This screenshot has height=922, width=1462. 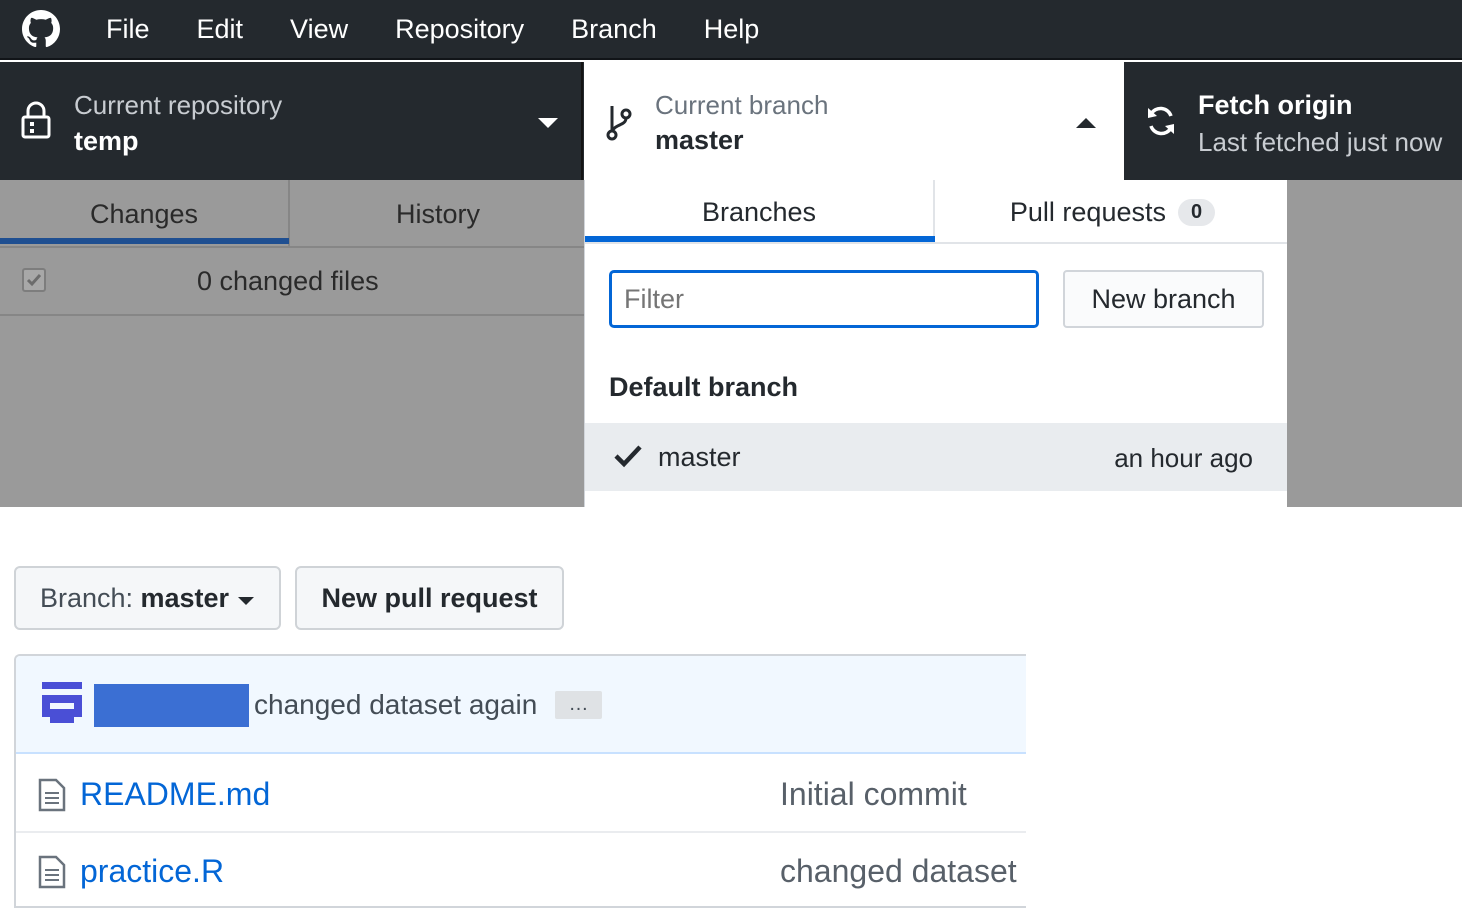 I want to click on tab-history: History, so click(x=438, y=214).